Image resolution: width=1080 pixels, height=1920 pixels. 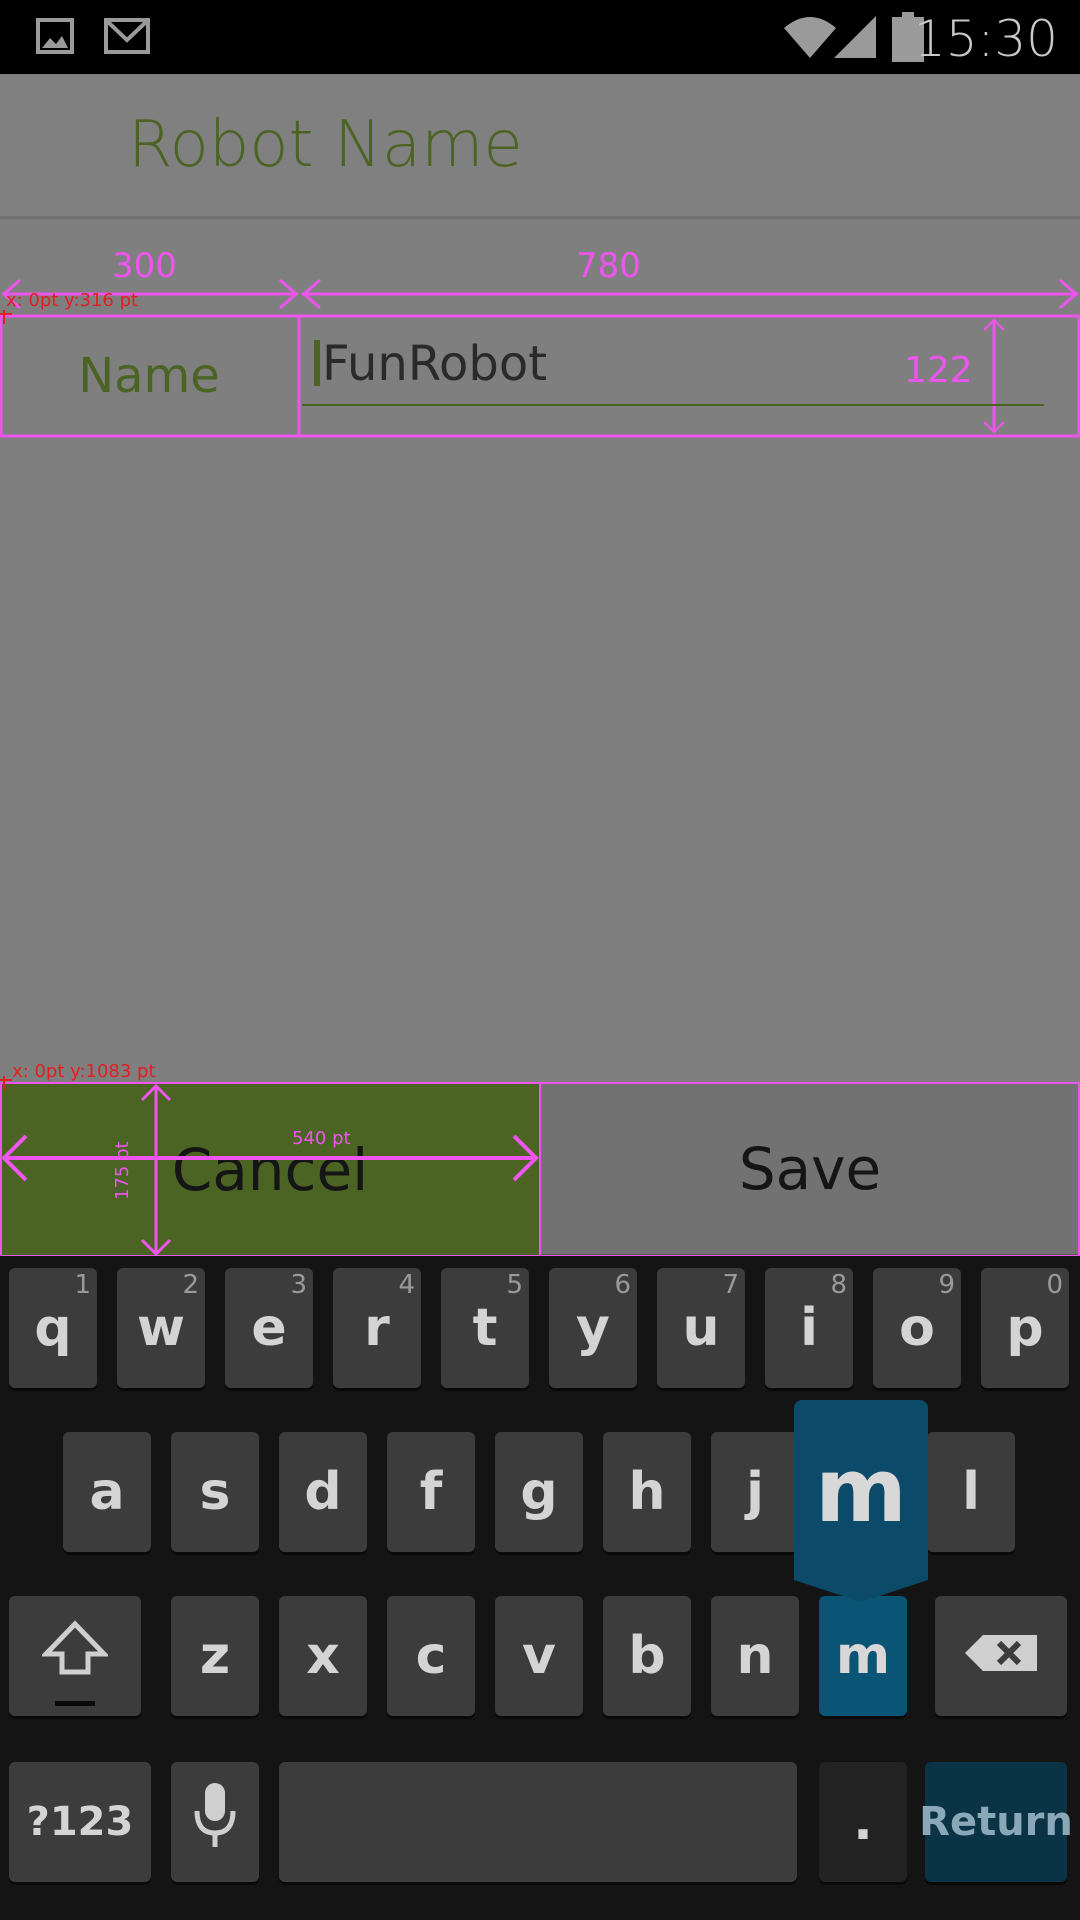 I want to click on key-hint: 1, so click(x=82, y=1285).